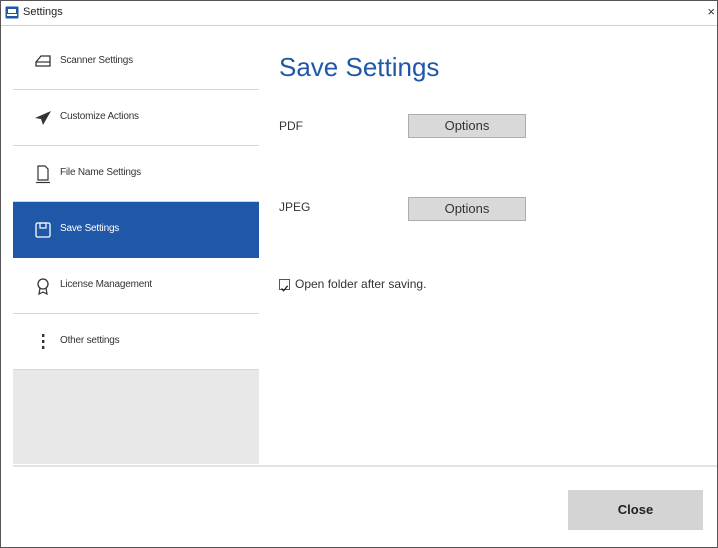 The height and width of the screenshot is (548, 718). What do you see at coordinates (291, 126) in the screenshot?
I see `pdf-label: PDF` at bounding box center [291, 126].